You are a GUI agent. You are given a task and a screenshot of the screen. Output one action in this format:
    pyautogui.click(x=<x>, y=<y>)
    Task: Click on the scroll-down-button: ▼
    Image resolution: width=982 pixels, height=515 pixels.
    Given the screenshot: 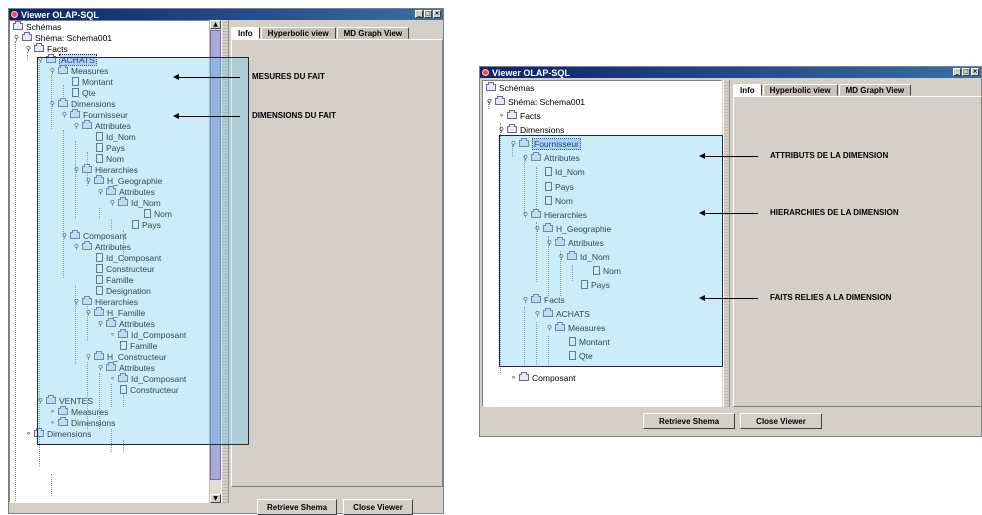 What is the action you would take?
    pyautogui.click(x=215, y=498)
    